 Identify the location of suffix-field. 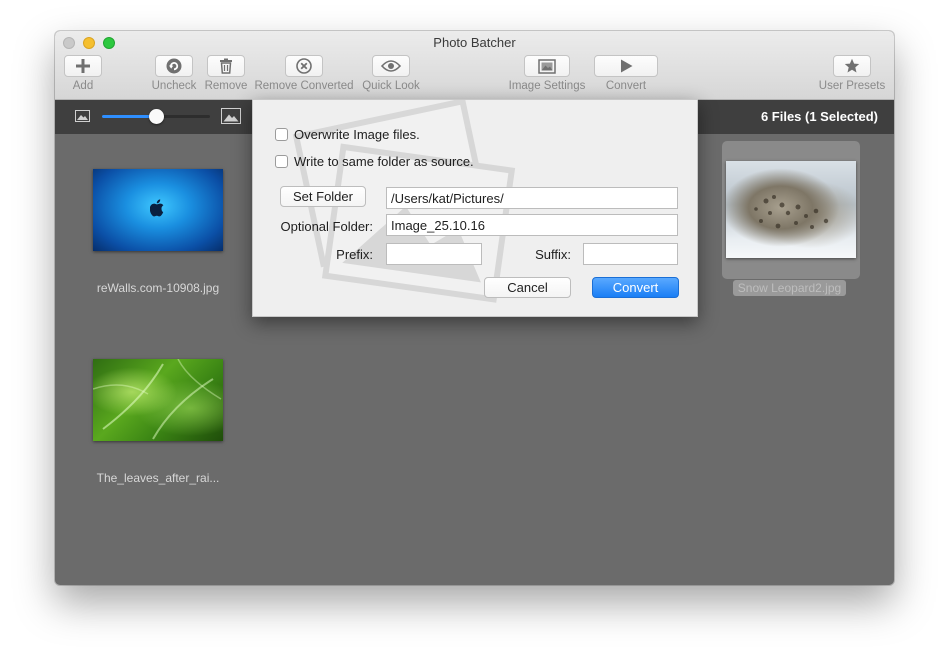
(630, 254).